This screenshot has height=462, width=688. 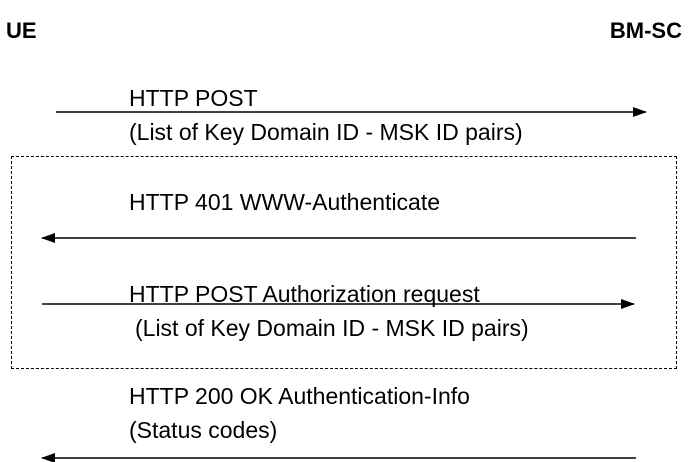 I want to click on message-4-detail: (Status codes), so click(x=203, y=430).